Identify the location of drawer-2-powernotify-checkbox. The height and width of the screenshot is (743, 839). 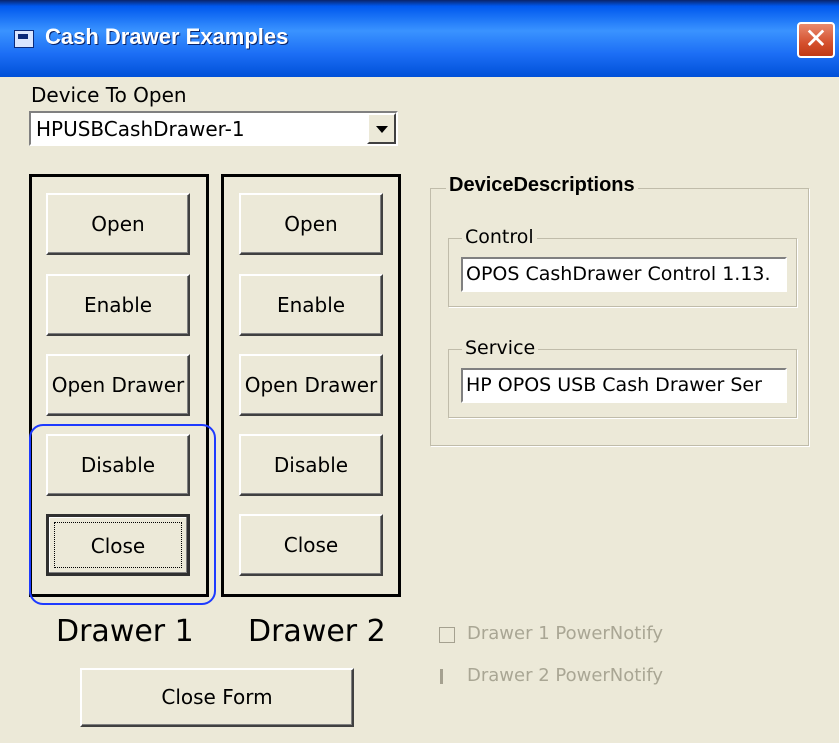
(441, 676).